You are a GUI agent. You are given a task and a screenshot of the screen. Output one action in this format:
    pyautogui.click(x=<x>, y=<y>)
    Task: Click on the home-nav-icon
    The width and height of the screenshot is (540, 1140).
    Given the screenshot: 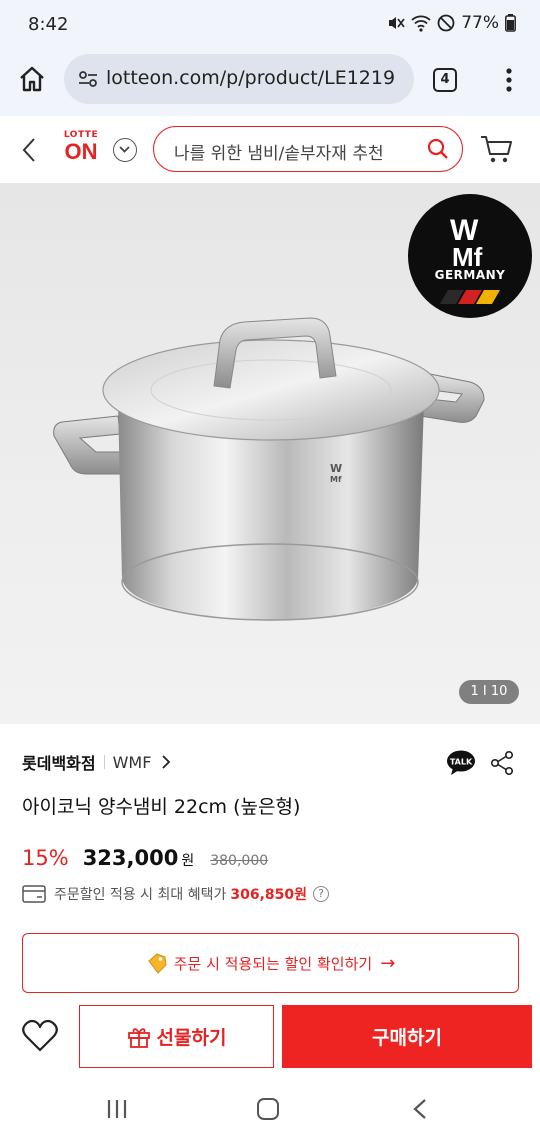 What is the action you would take?
    pyautogui.click(x=268, y=1109)
    